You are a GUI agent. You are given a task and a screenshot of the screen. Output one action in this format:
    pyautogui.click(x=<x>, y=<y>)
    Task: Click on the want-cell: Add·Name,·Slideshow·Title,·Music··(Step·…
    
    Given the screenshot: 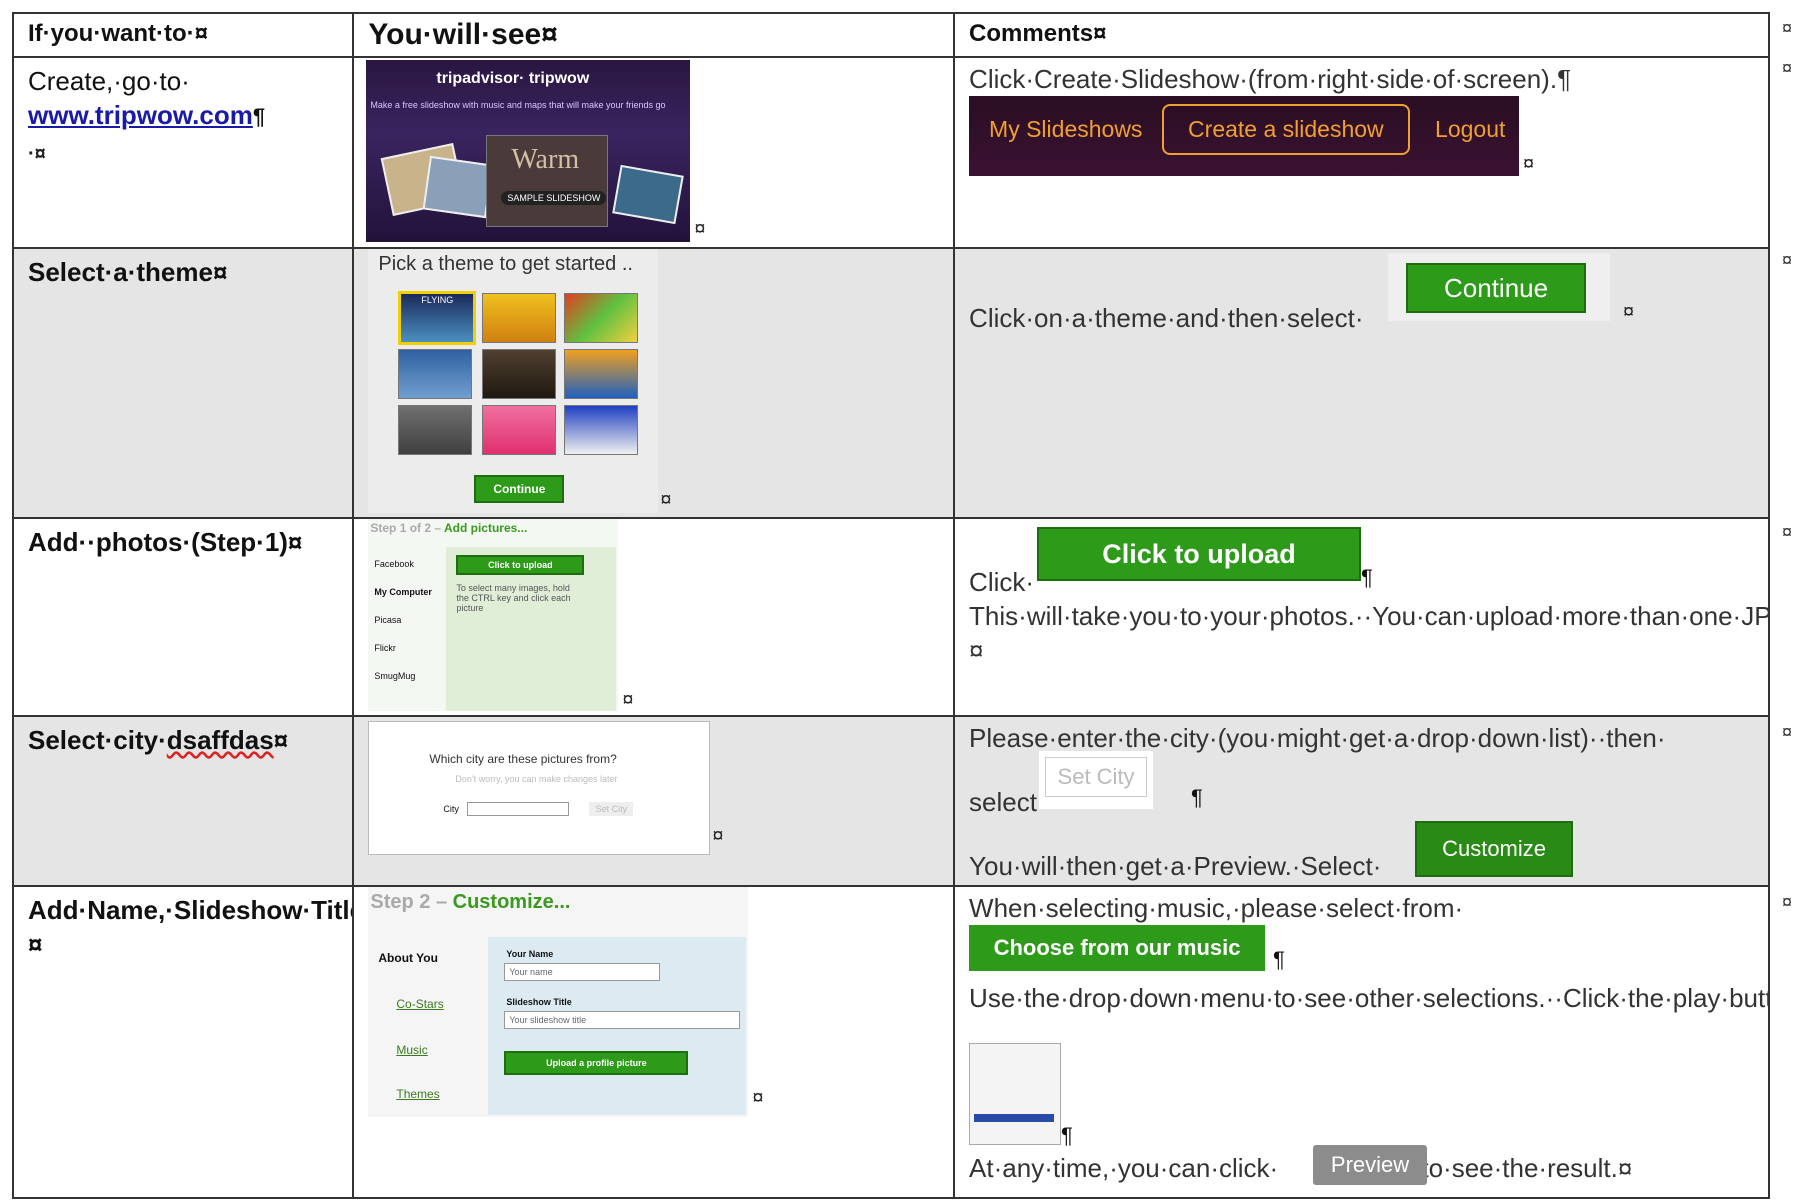 What is the action you would take?
    pyautogui.click(x=183, y=1042)
    